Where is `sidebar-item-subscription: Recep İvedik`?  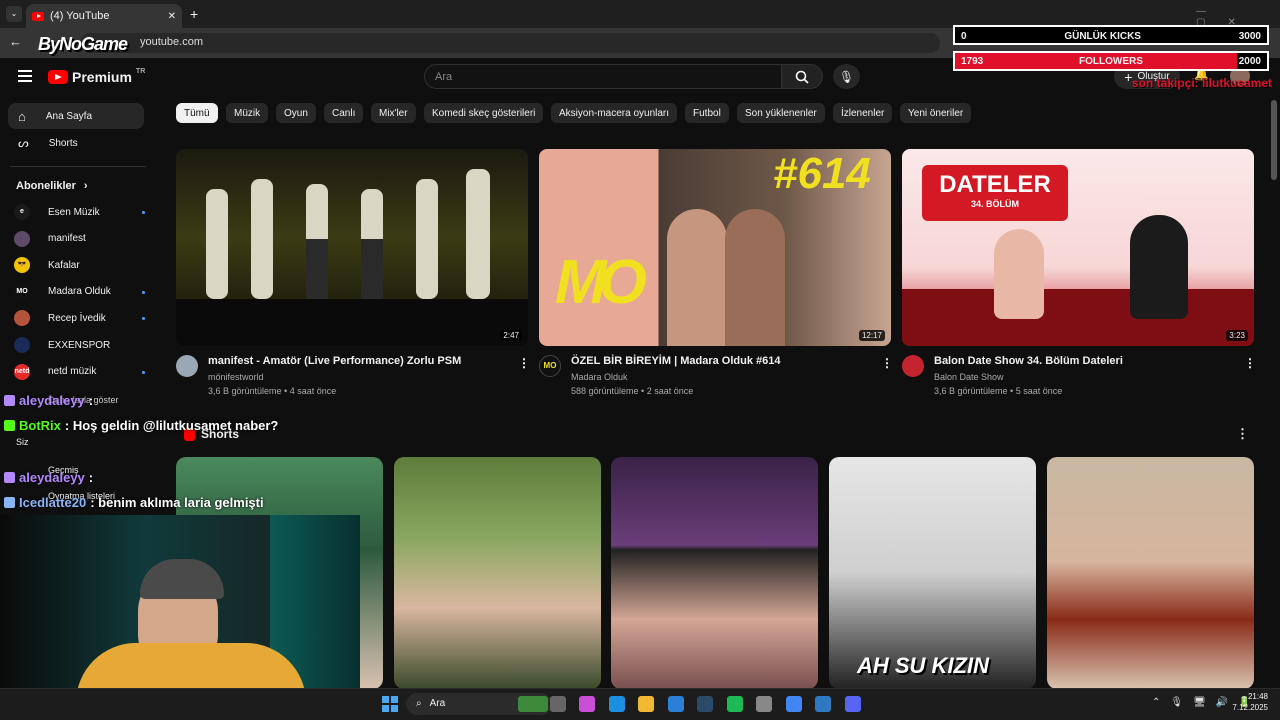 sidebar-item-subscription: Recep İvedik is located at coordinates (79, 318).